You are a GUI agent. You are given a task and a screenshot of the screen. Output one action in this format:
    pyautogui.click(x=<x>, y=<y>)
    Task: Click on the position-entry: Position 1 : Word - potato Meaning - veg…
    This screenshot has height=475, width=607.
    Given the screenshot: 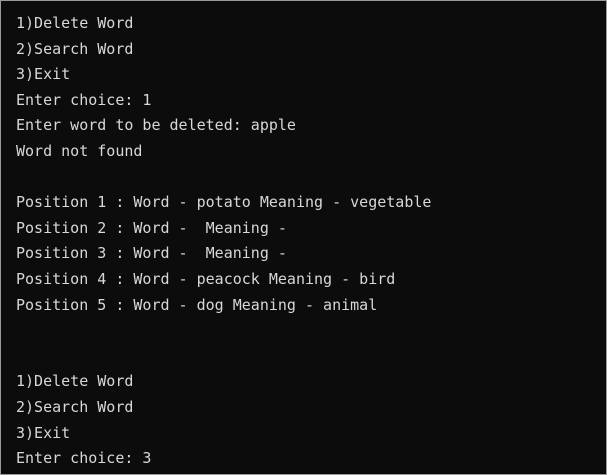 What is the action you would take?
    pyautogui.click(x=224, y=202)
    